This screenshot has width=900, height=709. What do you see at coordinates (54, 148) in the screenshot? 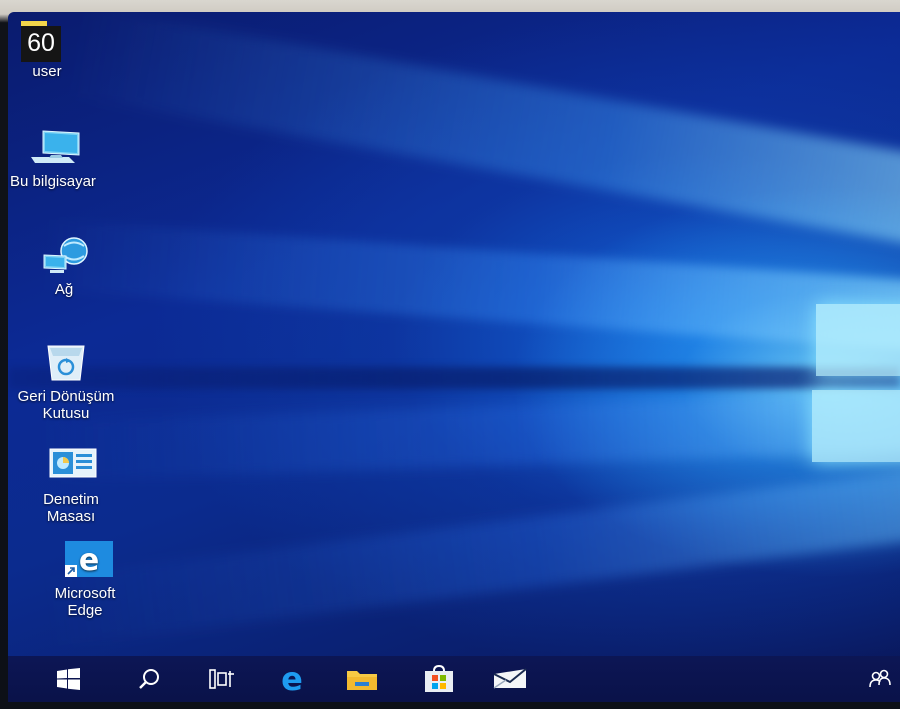
I see `this-pc-icon` at bounding box center [54, 148].